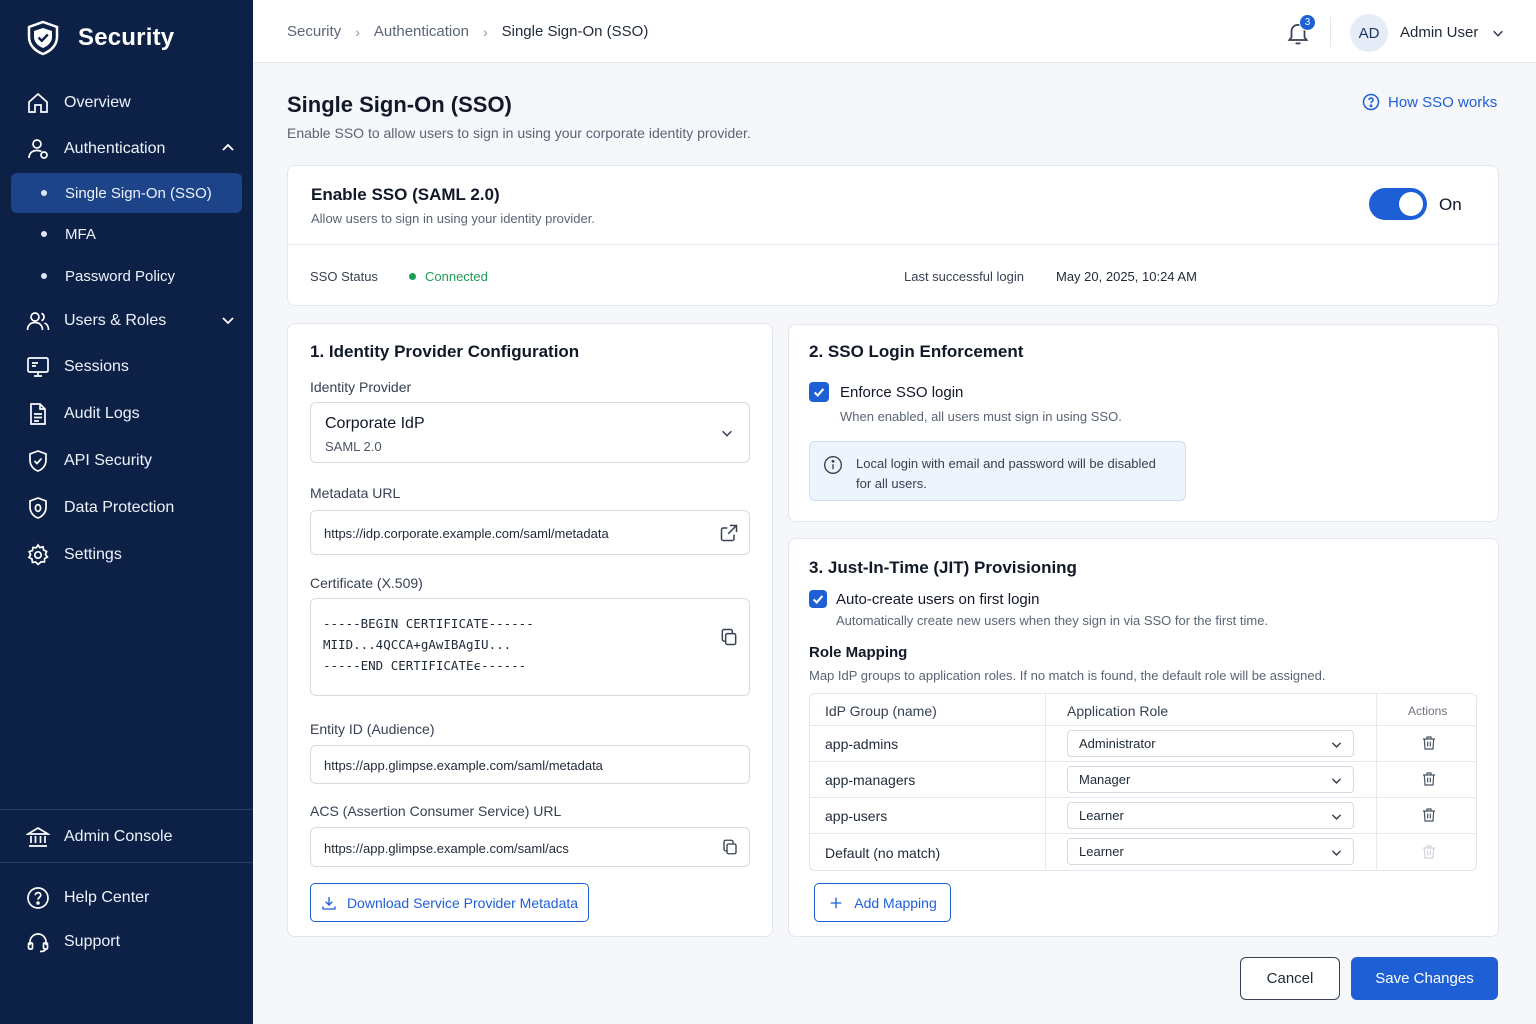 The height and width of the screenshot is (1024, 1536). What do you see at coordinates (43, 38) in the screenshot?
I see `shield-logo-icon` at bounding box center [43, 38].